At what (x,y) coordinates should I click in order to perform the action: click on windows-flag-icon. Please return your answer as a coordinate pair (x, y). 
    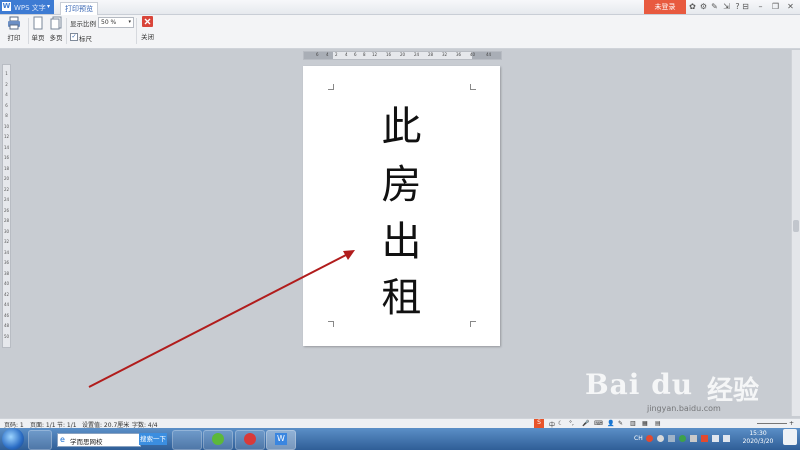
    Looking at the image, I should click on (40, 440).